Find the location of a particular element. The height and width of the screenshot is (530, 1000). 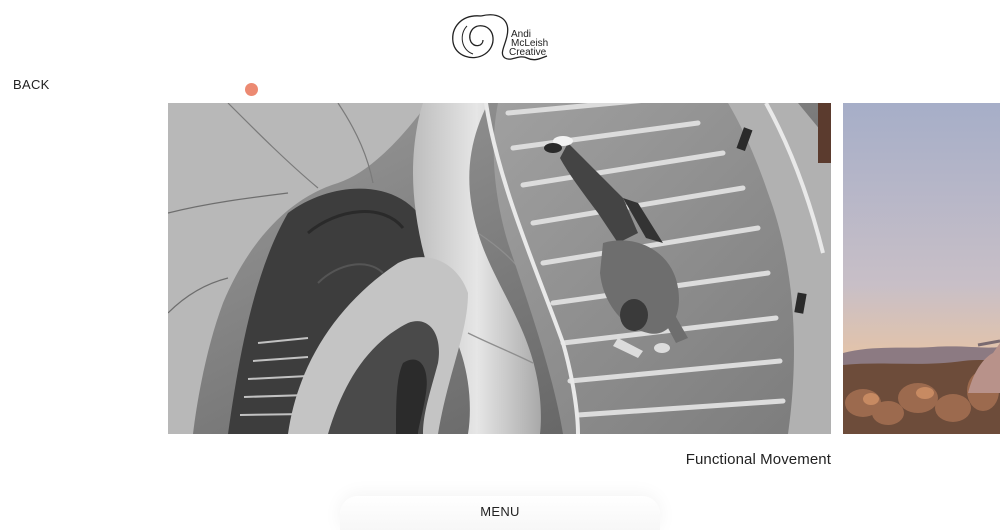

gallery-slide-next is located at coordinates (921, 268).